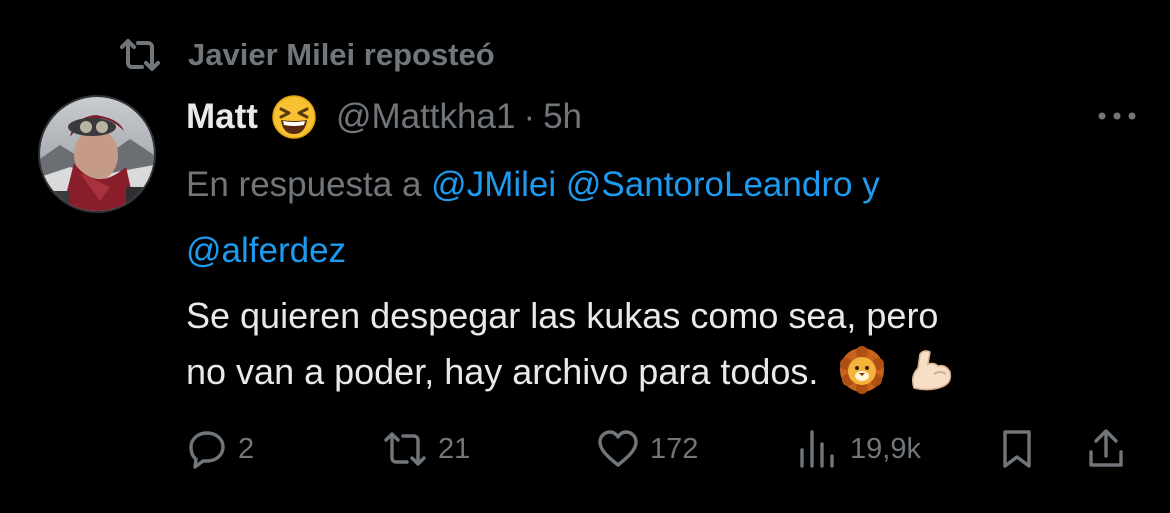 Image resolution: width=1170 pixels, height=513 pixels. I want to click on share-button, so click(1111, 449).